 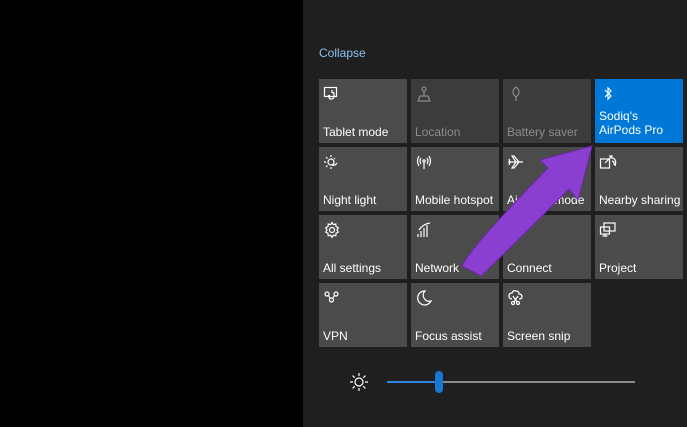 What do you see at coordinates (455, 111) in the screenshot?
I see `tile-location: Location` at bounding box center [455, 111].